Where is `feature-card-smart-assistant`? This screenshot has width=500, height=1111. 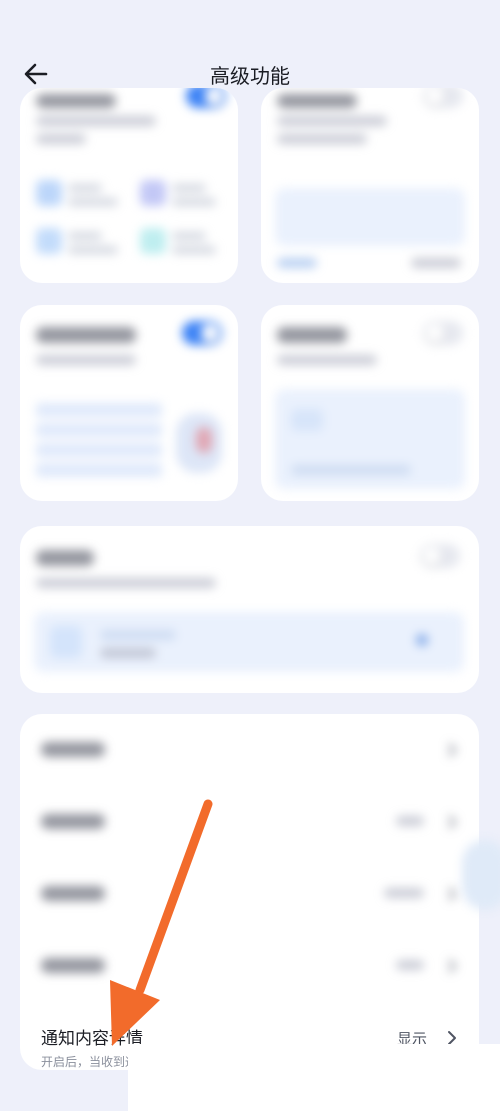 feature-card-smart-assistant is located at coordinates (129, 403).